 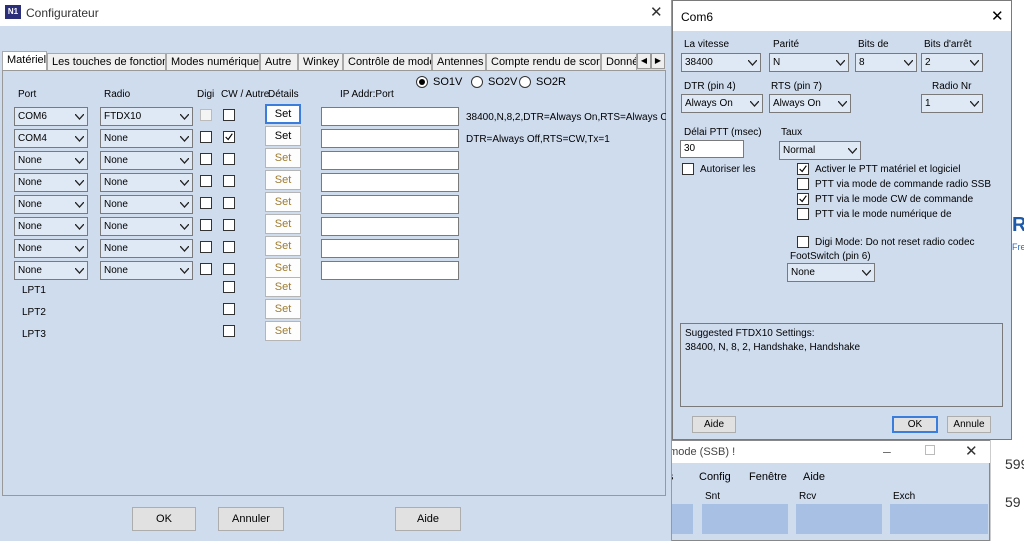 I want to click on allow-checkbox, so click(x=688, y=169).